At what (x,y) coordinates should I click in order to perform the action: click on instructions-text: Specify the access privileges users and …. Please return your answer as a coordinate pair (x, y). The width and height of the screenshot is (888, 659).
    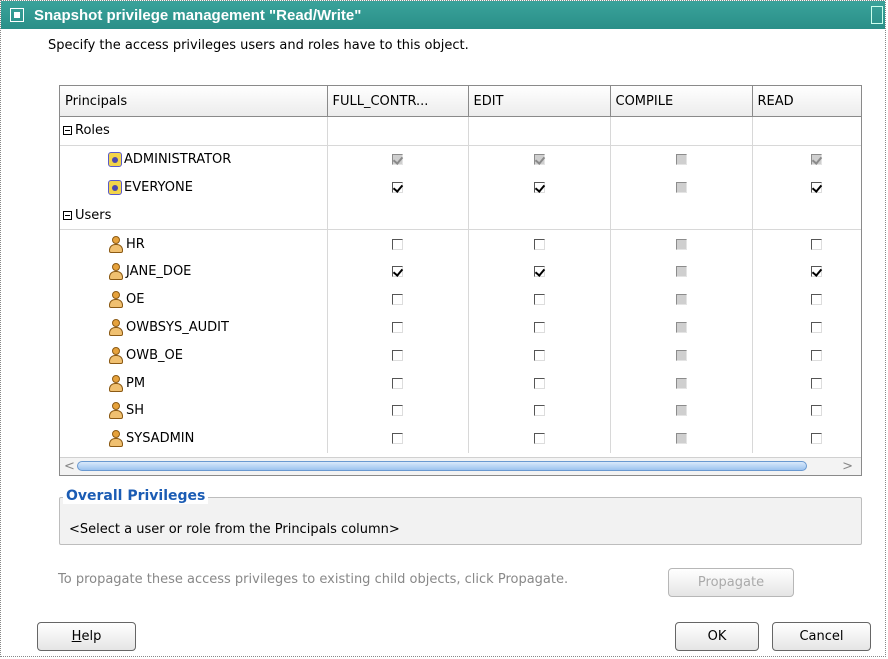
    Looking at the image, I should click on (258, 45).